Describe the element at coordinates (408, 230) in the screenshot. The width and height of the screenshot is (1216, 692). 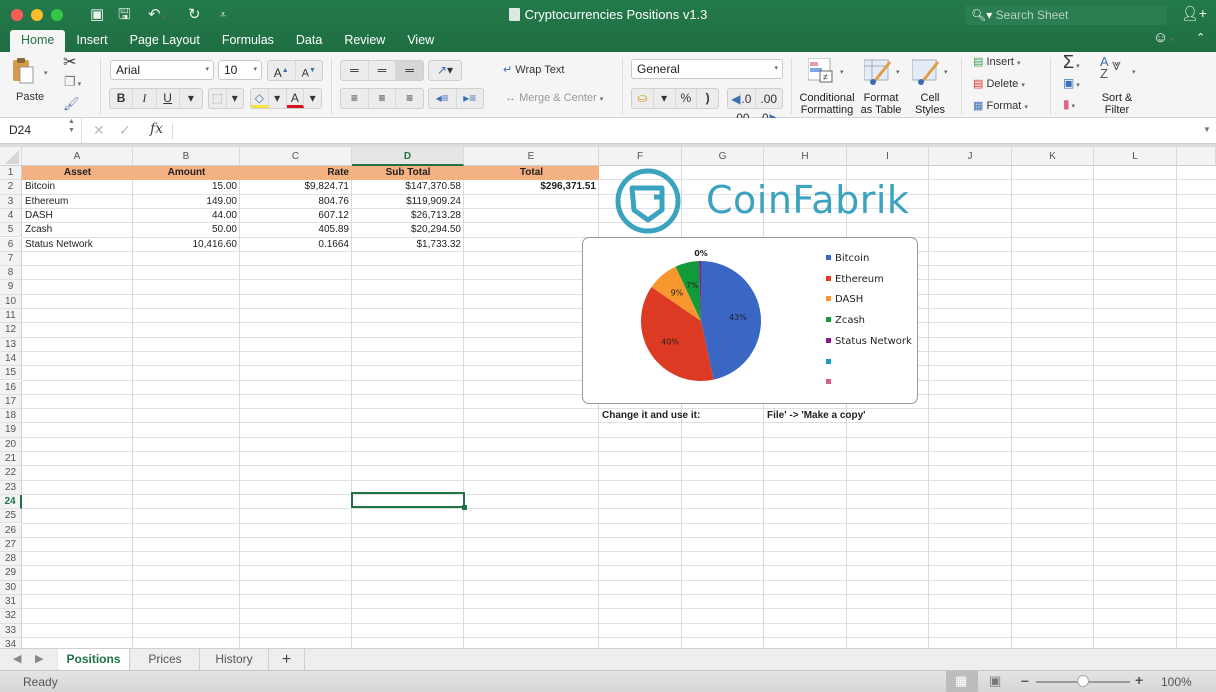
I see `cell-subtotal: $20,294.50` at that location.